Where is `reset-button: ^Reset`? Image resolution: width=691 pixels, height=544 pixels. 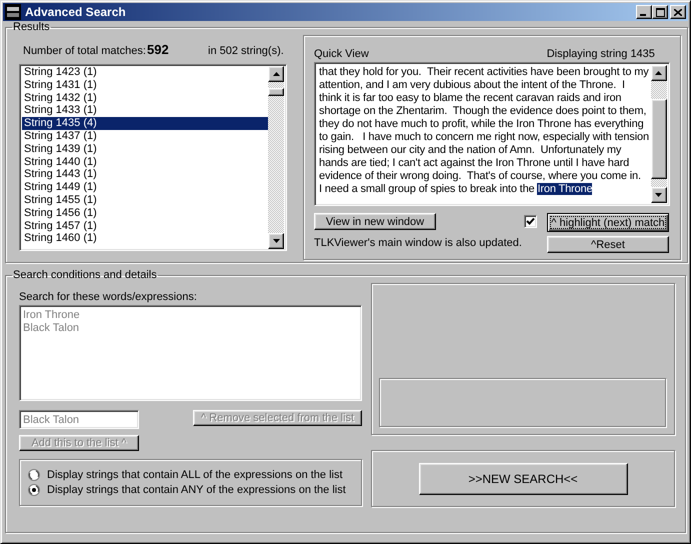 reset-button: ^Reset is located at coordinates (608, 244).